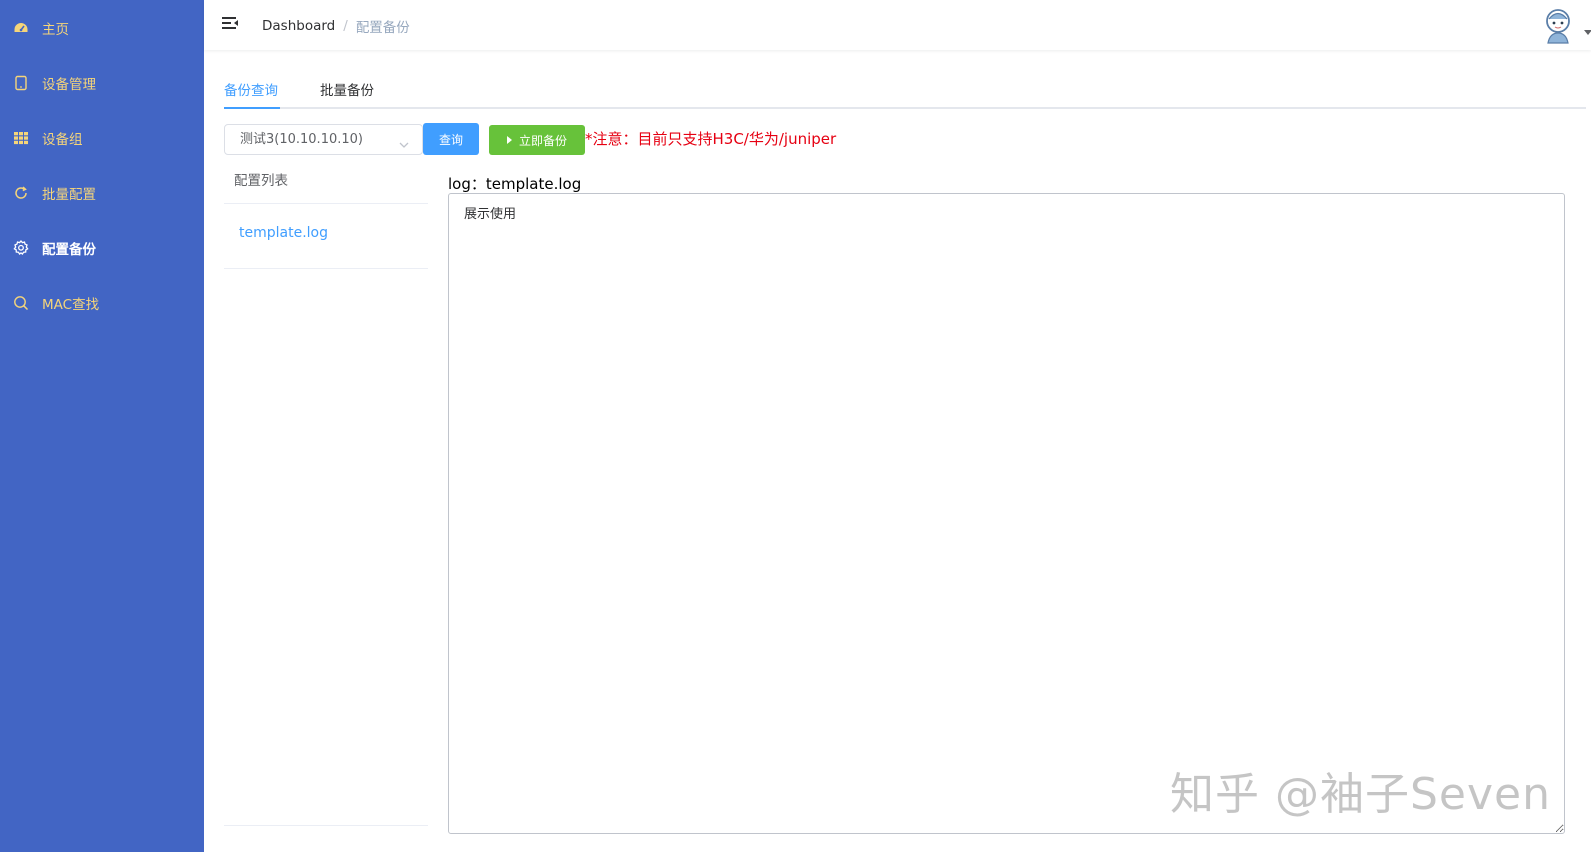  Describe the element at coordinates (301, 139) in the screenshot. I see `device-select-value: 测试3(10.10.10.10)` at that location.